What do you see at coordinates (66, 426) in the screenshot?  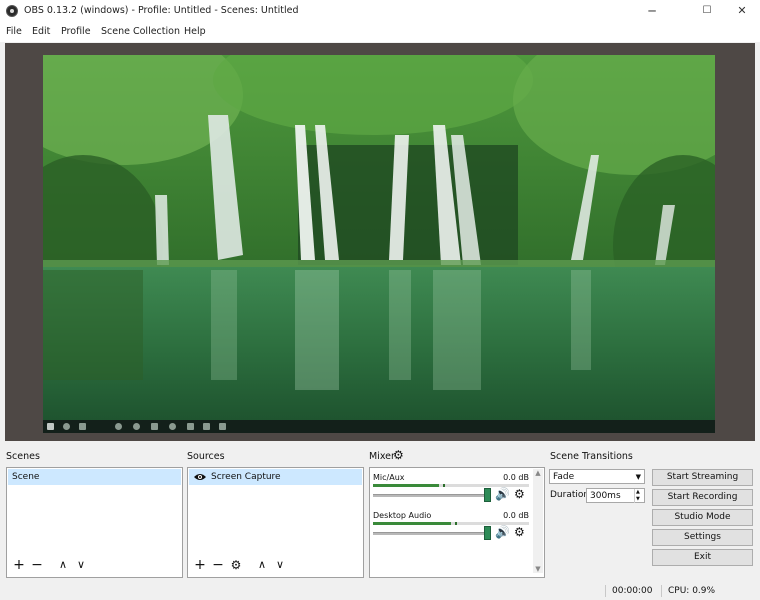 I see `search-icon` at bounding box center [66, 426].